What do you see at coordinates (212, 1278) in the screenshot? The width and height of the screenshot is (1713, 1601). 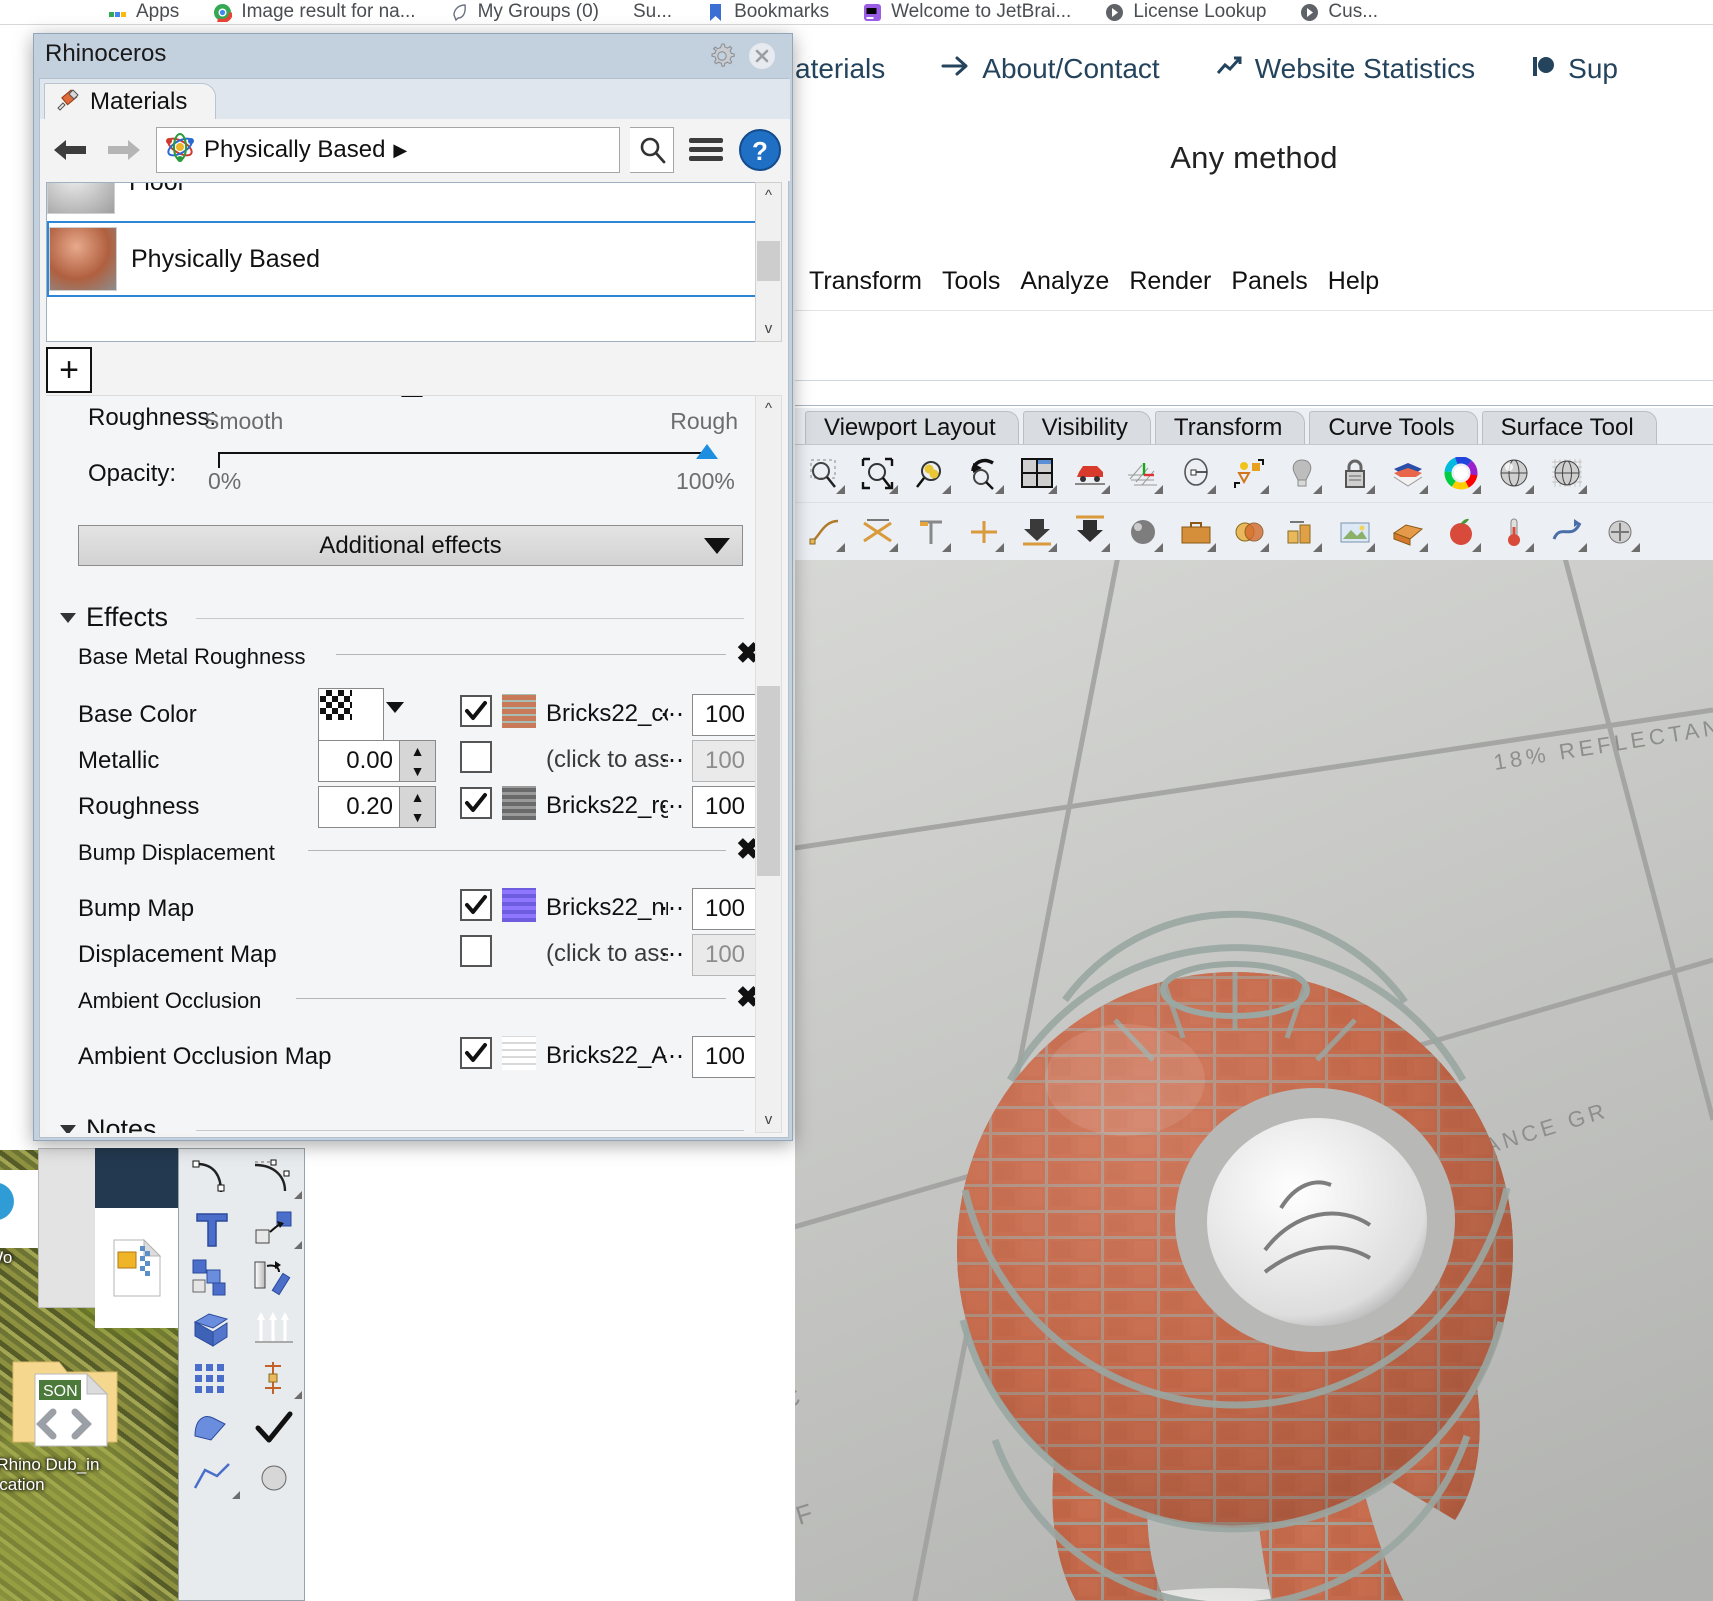 I see `copy-objects-icon` at bounding box center [212, 1278].